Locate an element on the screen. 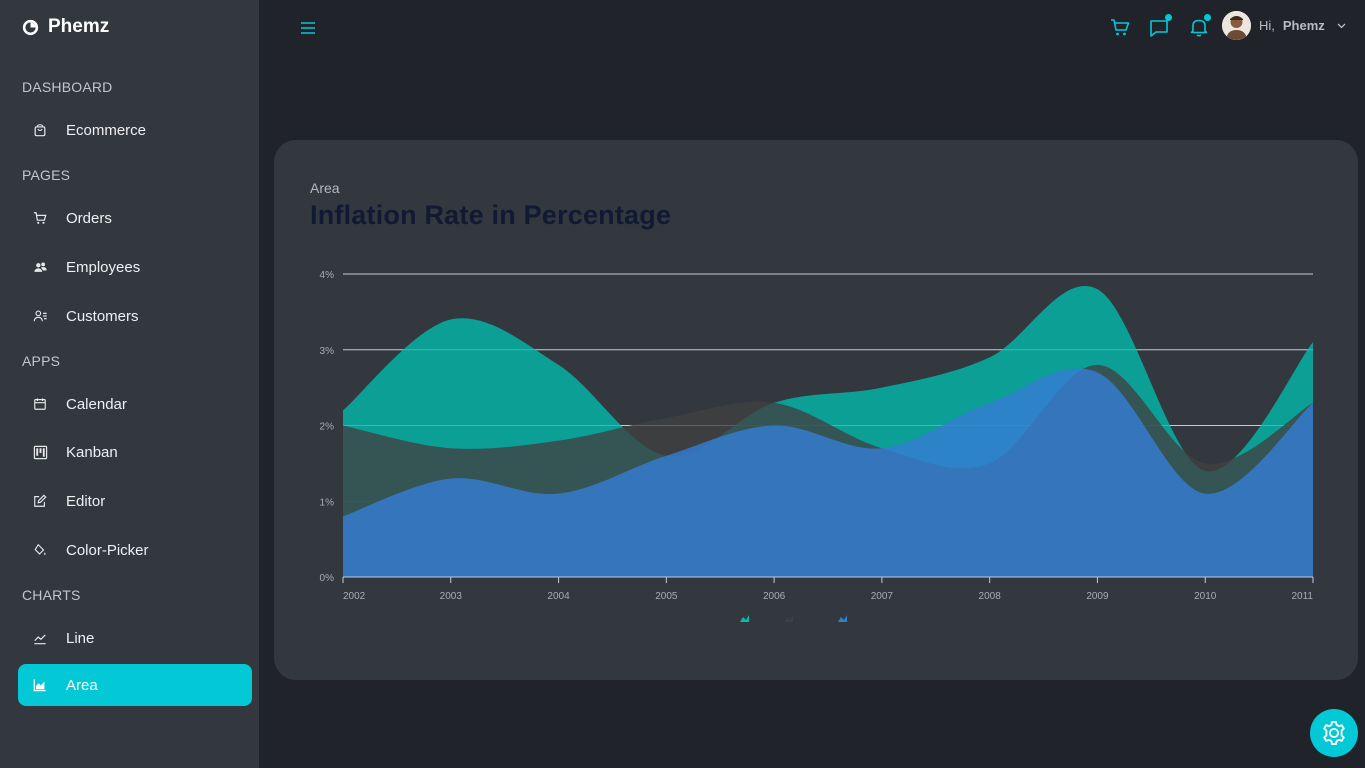 Image resolution: width=1365 pixels, height=768 pixels. x-tick-label: 2002 is located at coordinates (354, 596).